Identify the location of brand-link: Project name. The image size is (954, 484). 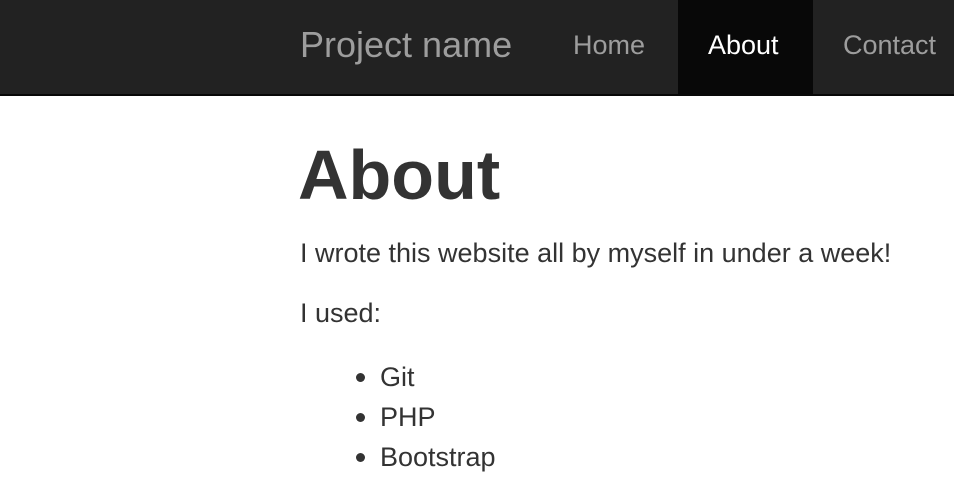
(406, 47).